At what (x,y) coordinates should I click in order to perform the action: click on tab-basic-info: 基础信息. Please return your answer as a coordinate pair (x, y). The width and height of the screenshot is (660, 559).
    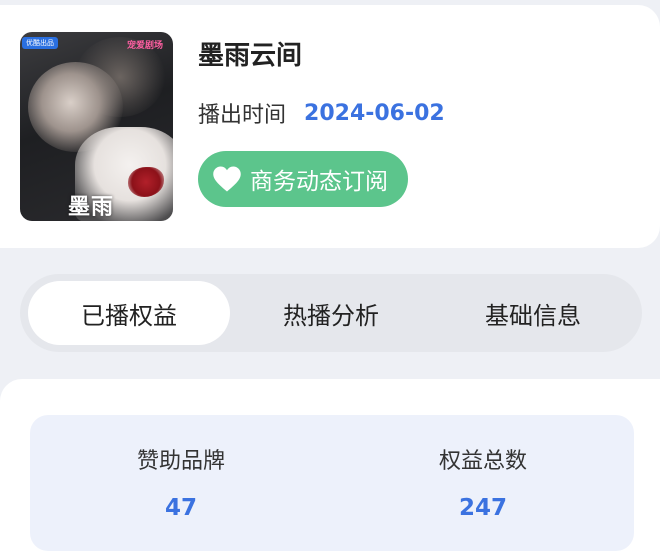
    Looking at the image, I should click on (533, 313).